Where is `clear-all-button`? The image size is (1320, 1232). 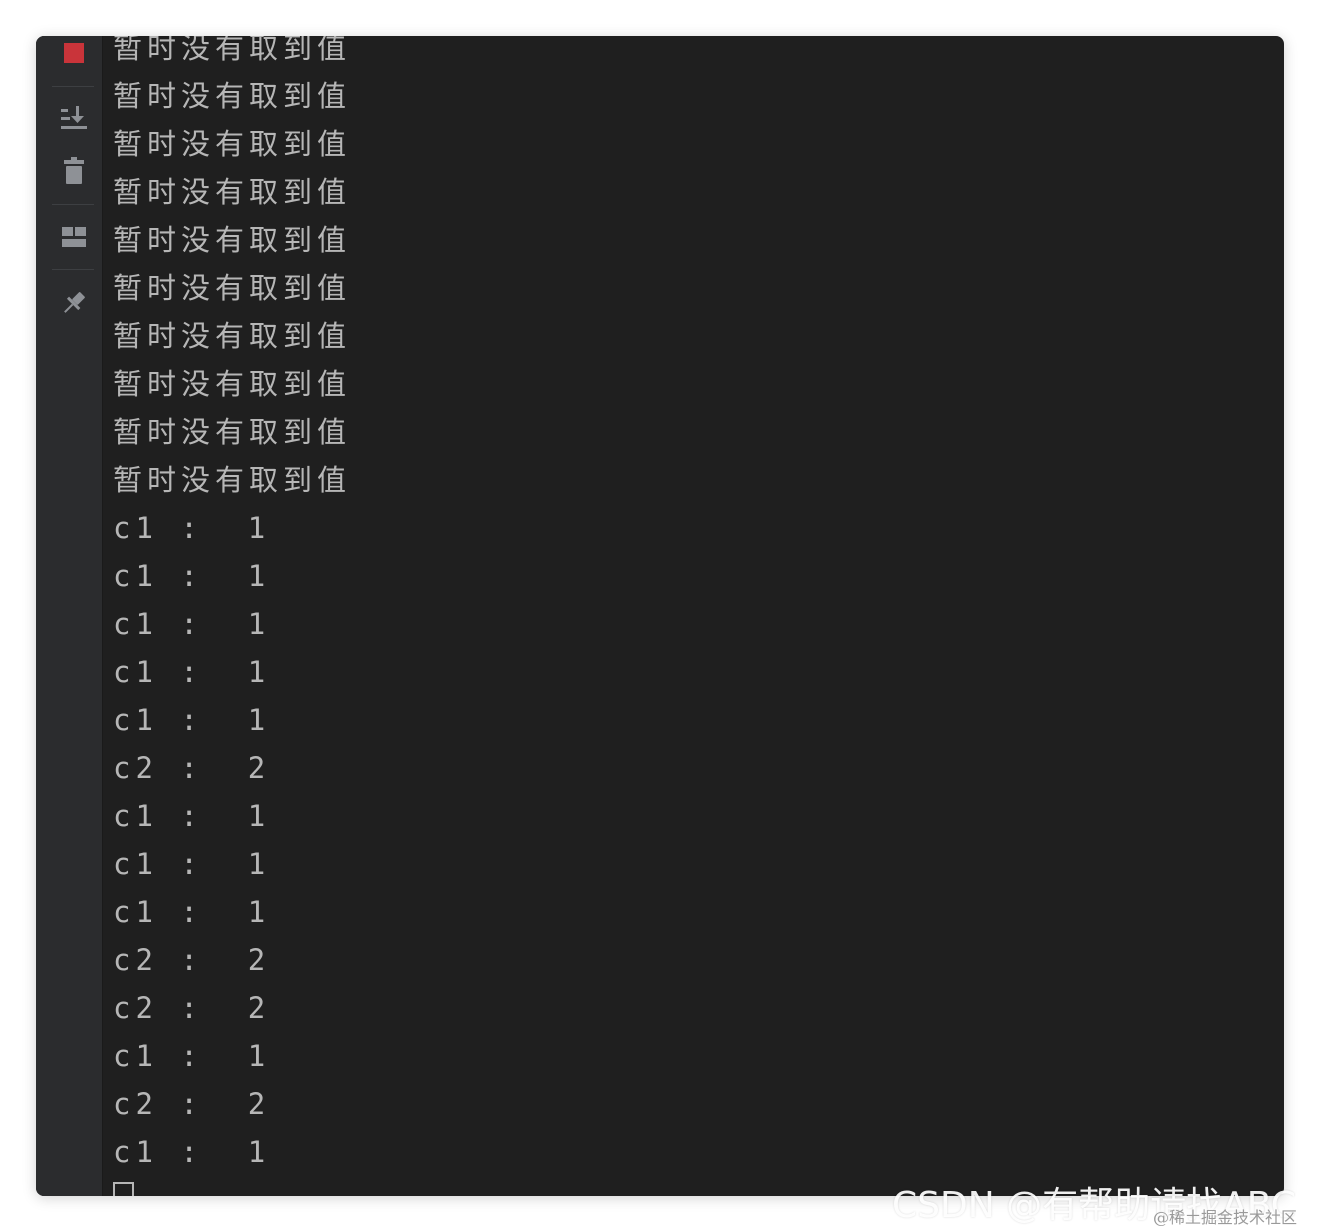 clear-all-button is located at coordinates (74, 171).